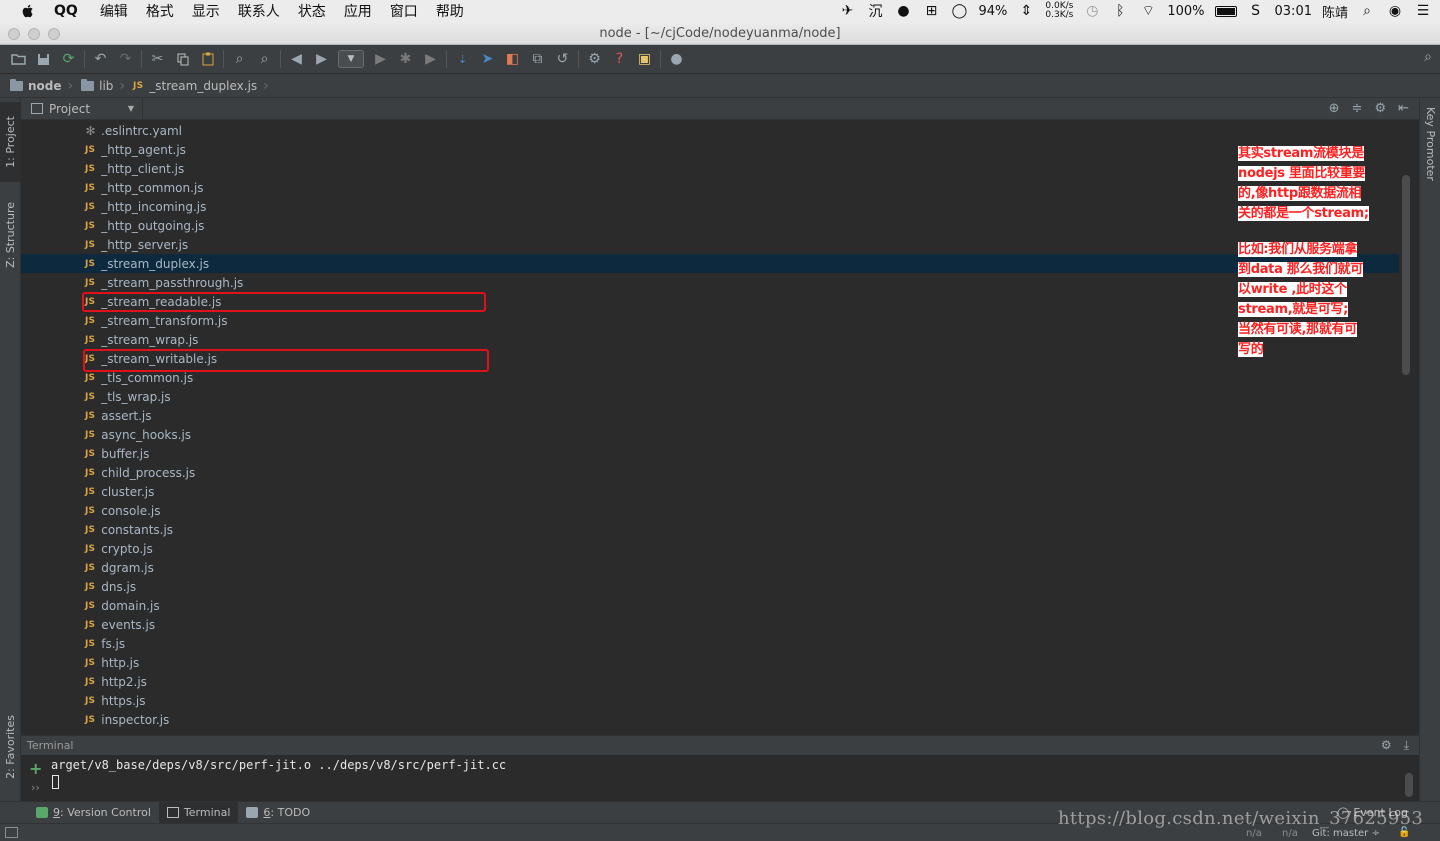  Describe the element at coordinates (97, 85) in the screenshot. I see `breadcrumb-item-lib: lib` at that location.